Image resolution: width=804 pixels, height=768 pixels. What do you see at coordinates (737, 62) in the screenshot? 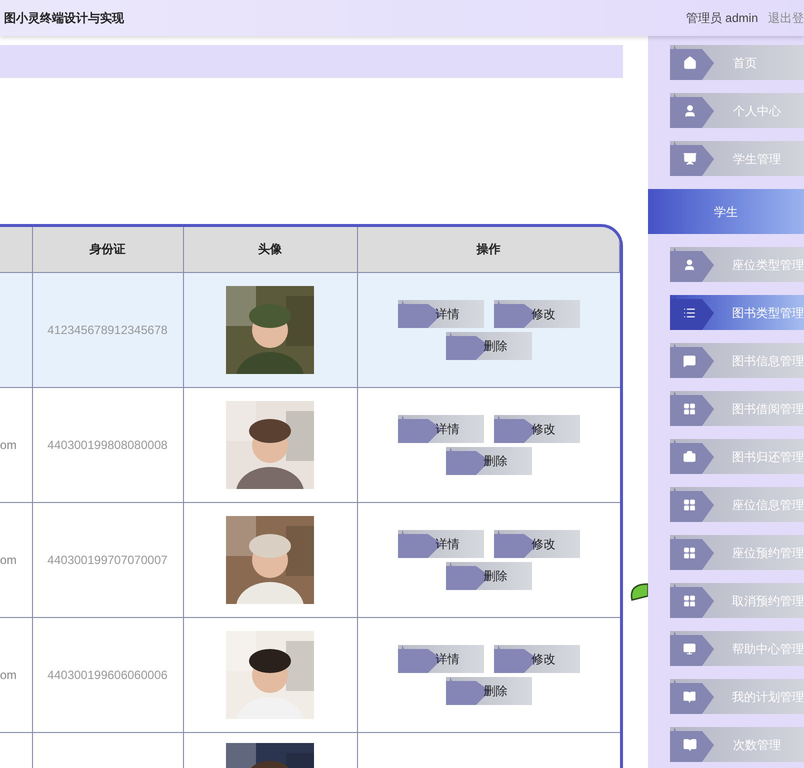
I see `menu-item: 首页` at bounding box center [737, 62].